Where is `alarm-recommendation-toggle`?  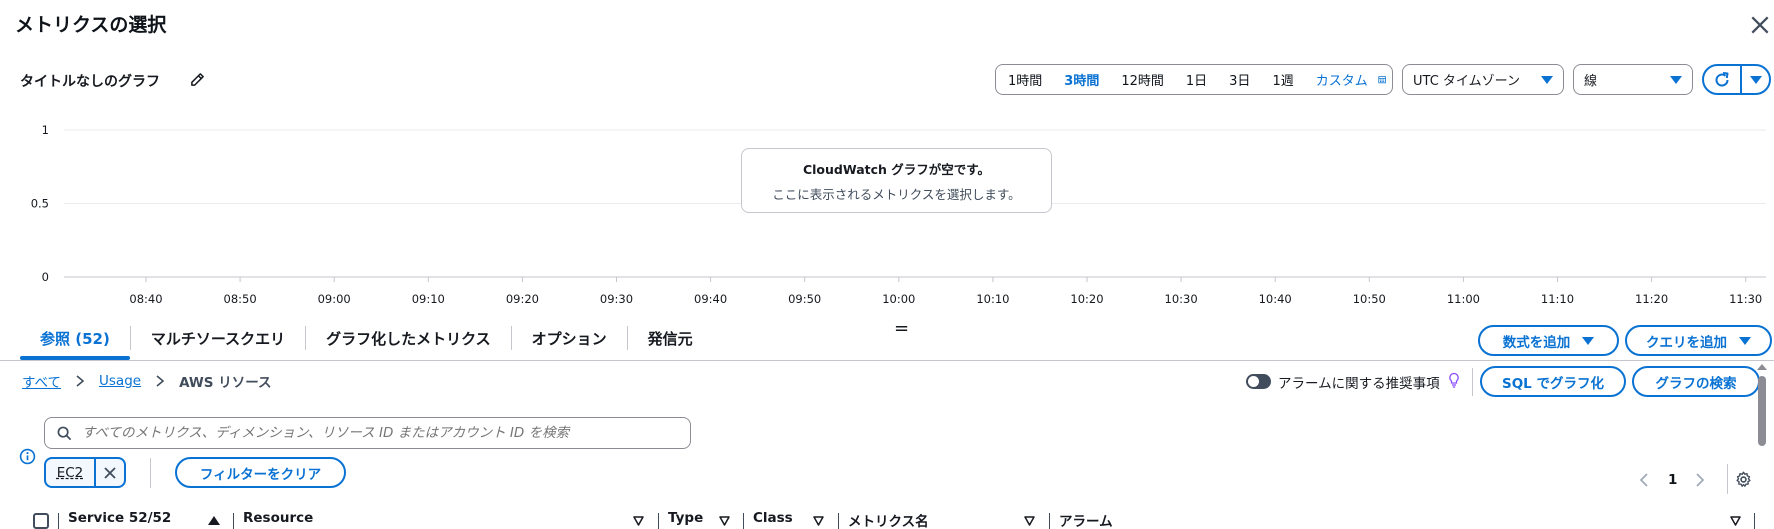 alarm-recommendation-toggle is located at coordinates (1258, 381).